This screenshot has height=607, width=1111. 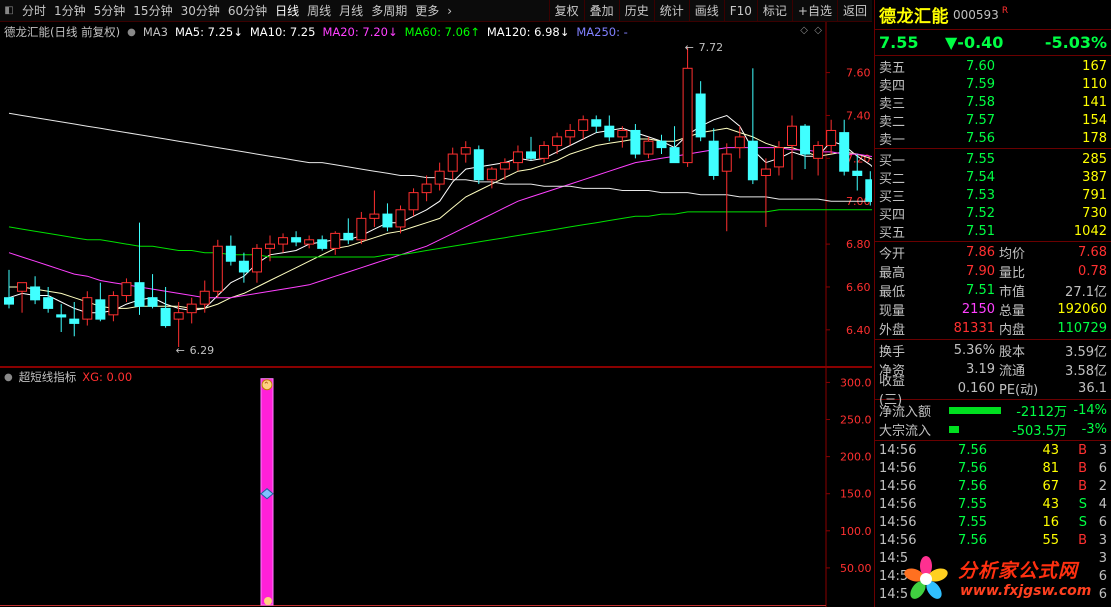 What do you see at coordinates (993, 450) in the screenshot?
I see `tick-row: 14:56 7.56 43 B 3` at bounding box center [993, 450].